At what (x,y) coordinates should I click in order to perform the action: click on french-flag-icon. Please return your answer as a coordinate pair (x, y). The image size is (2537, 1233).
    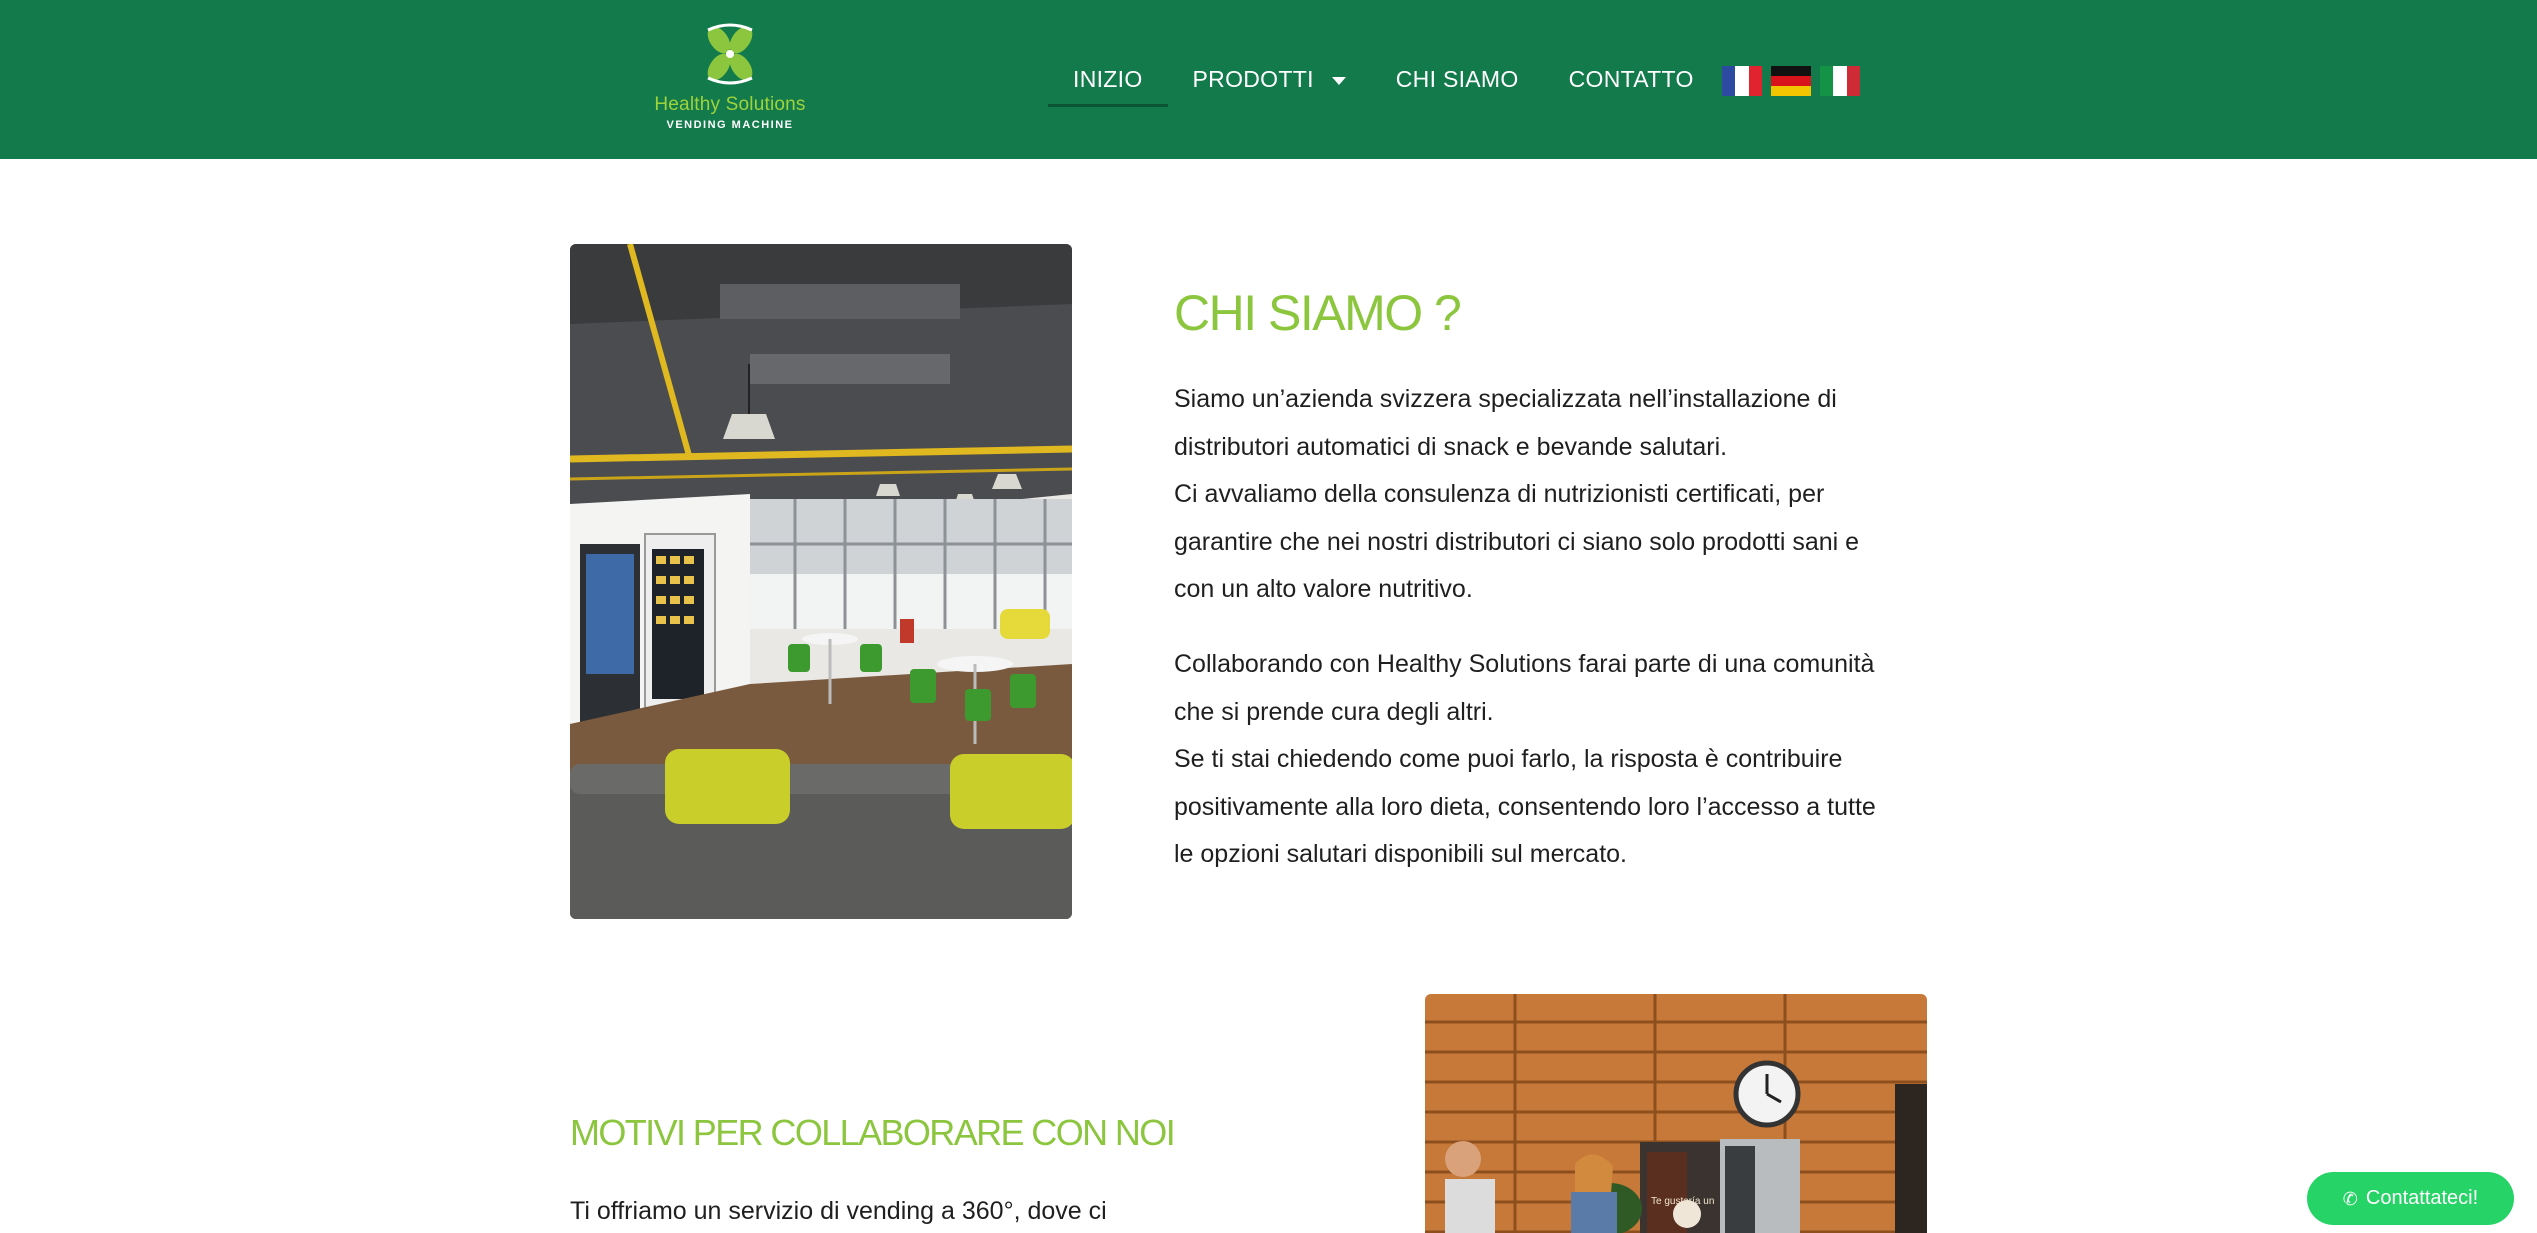
    Looking at the image, I should click on (1742, 81).